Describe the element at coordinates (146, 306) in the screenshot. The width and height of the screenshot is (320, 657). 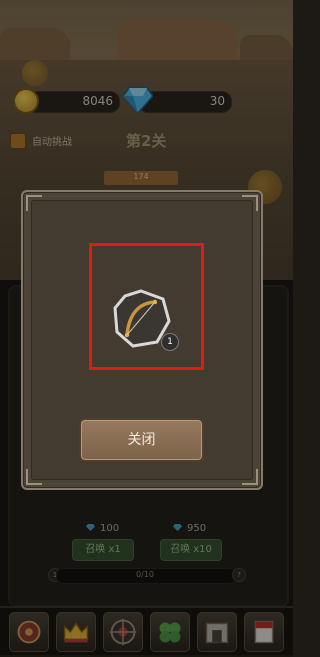
I see `highlight-box` at that location.